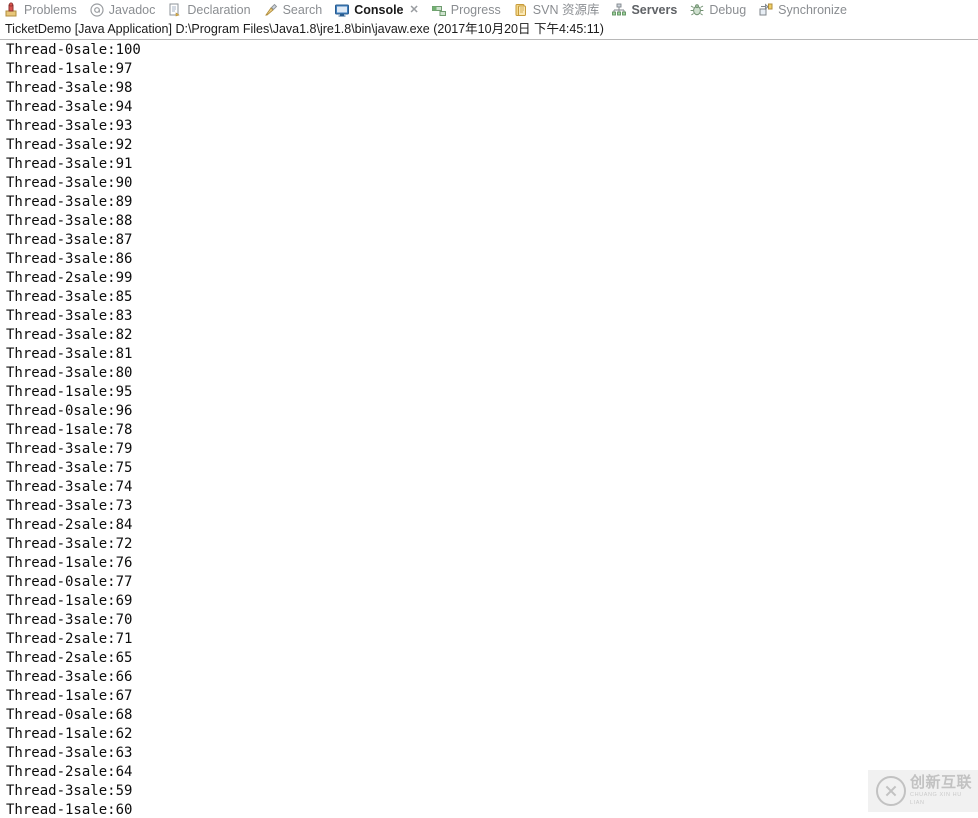 The height and width of the screenshot is (818, 978). What do you see at coordinates (69, 202) in the screenshot?
I see `console-line: Thread-3sale:89` at bounding box center [69, 202].